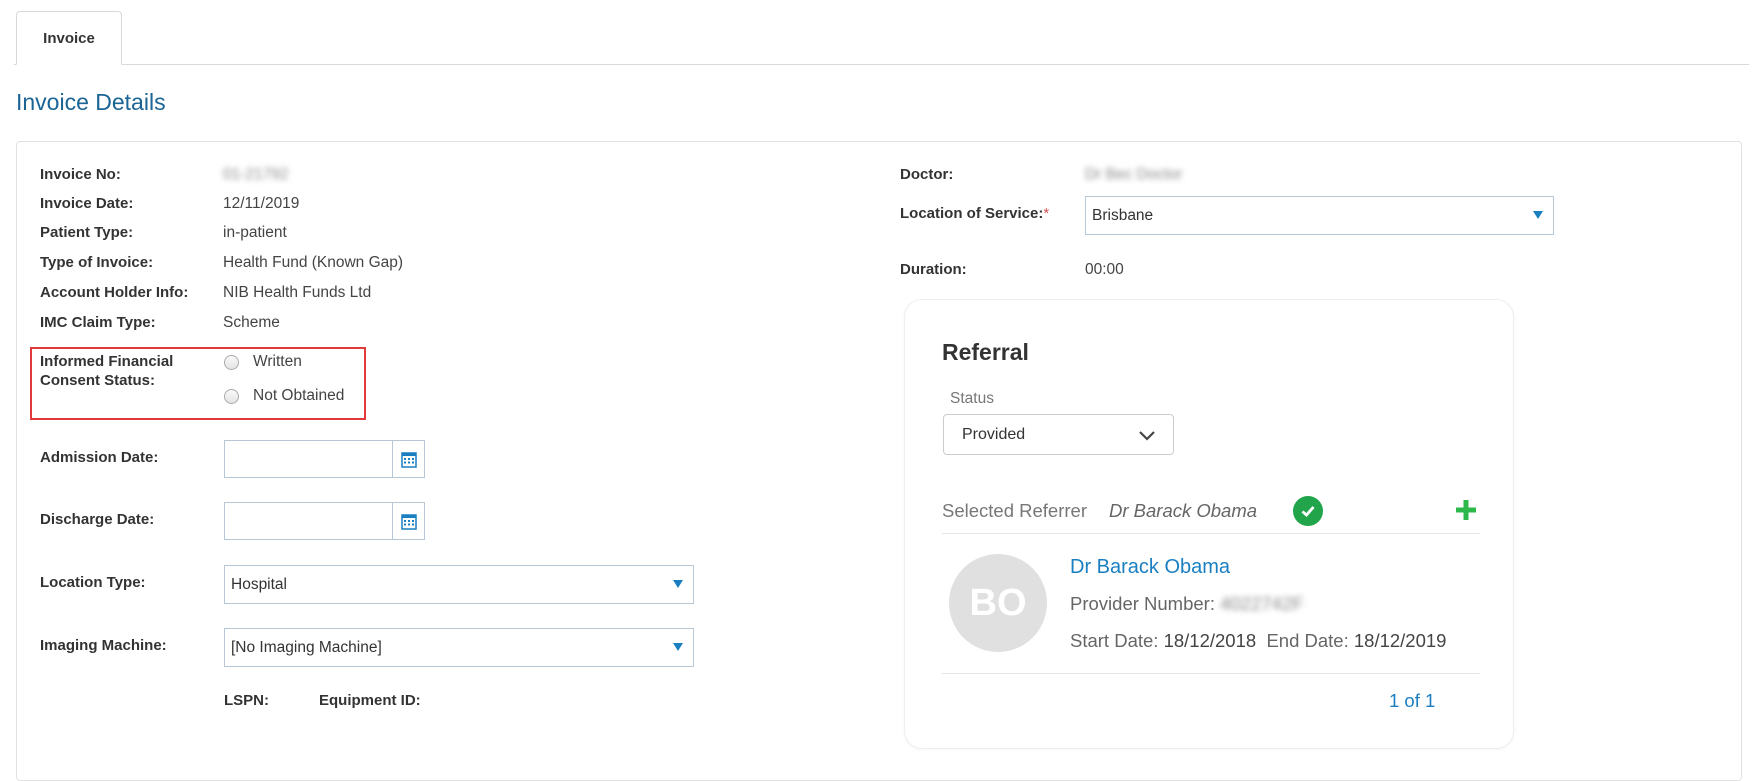 This screenshot has height=781, width=1757. I want to click on admission-date-calendar-button, so click(408, 459).